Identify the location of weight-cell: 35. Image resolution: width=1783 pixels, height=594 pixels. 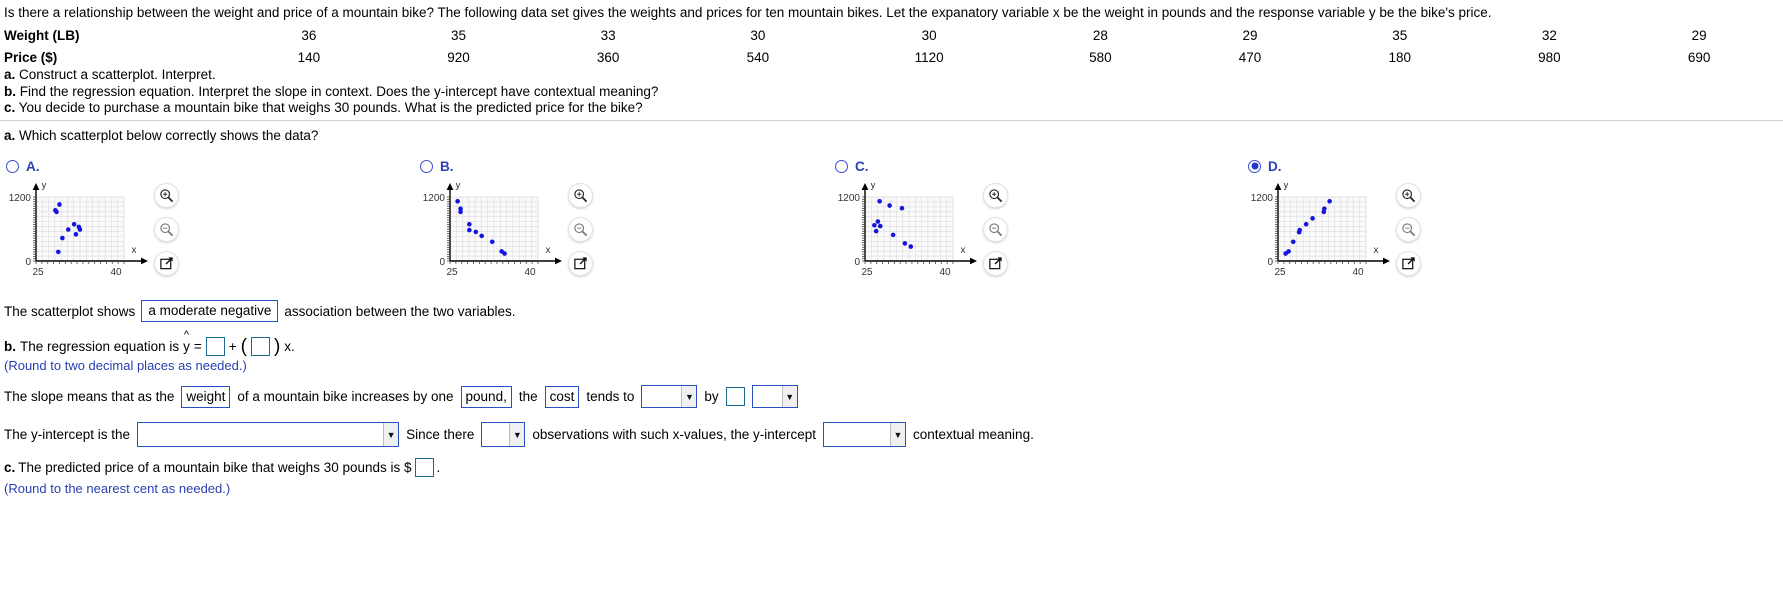
(1400, 35).